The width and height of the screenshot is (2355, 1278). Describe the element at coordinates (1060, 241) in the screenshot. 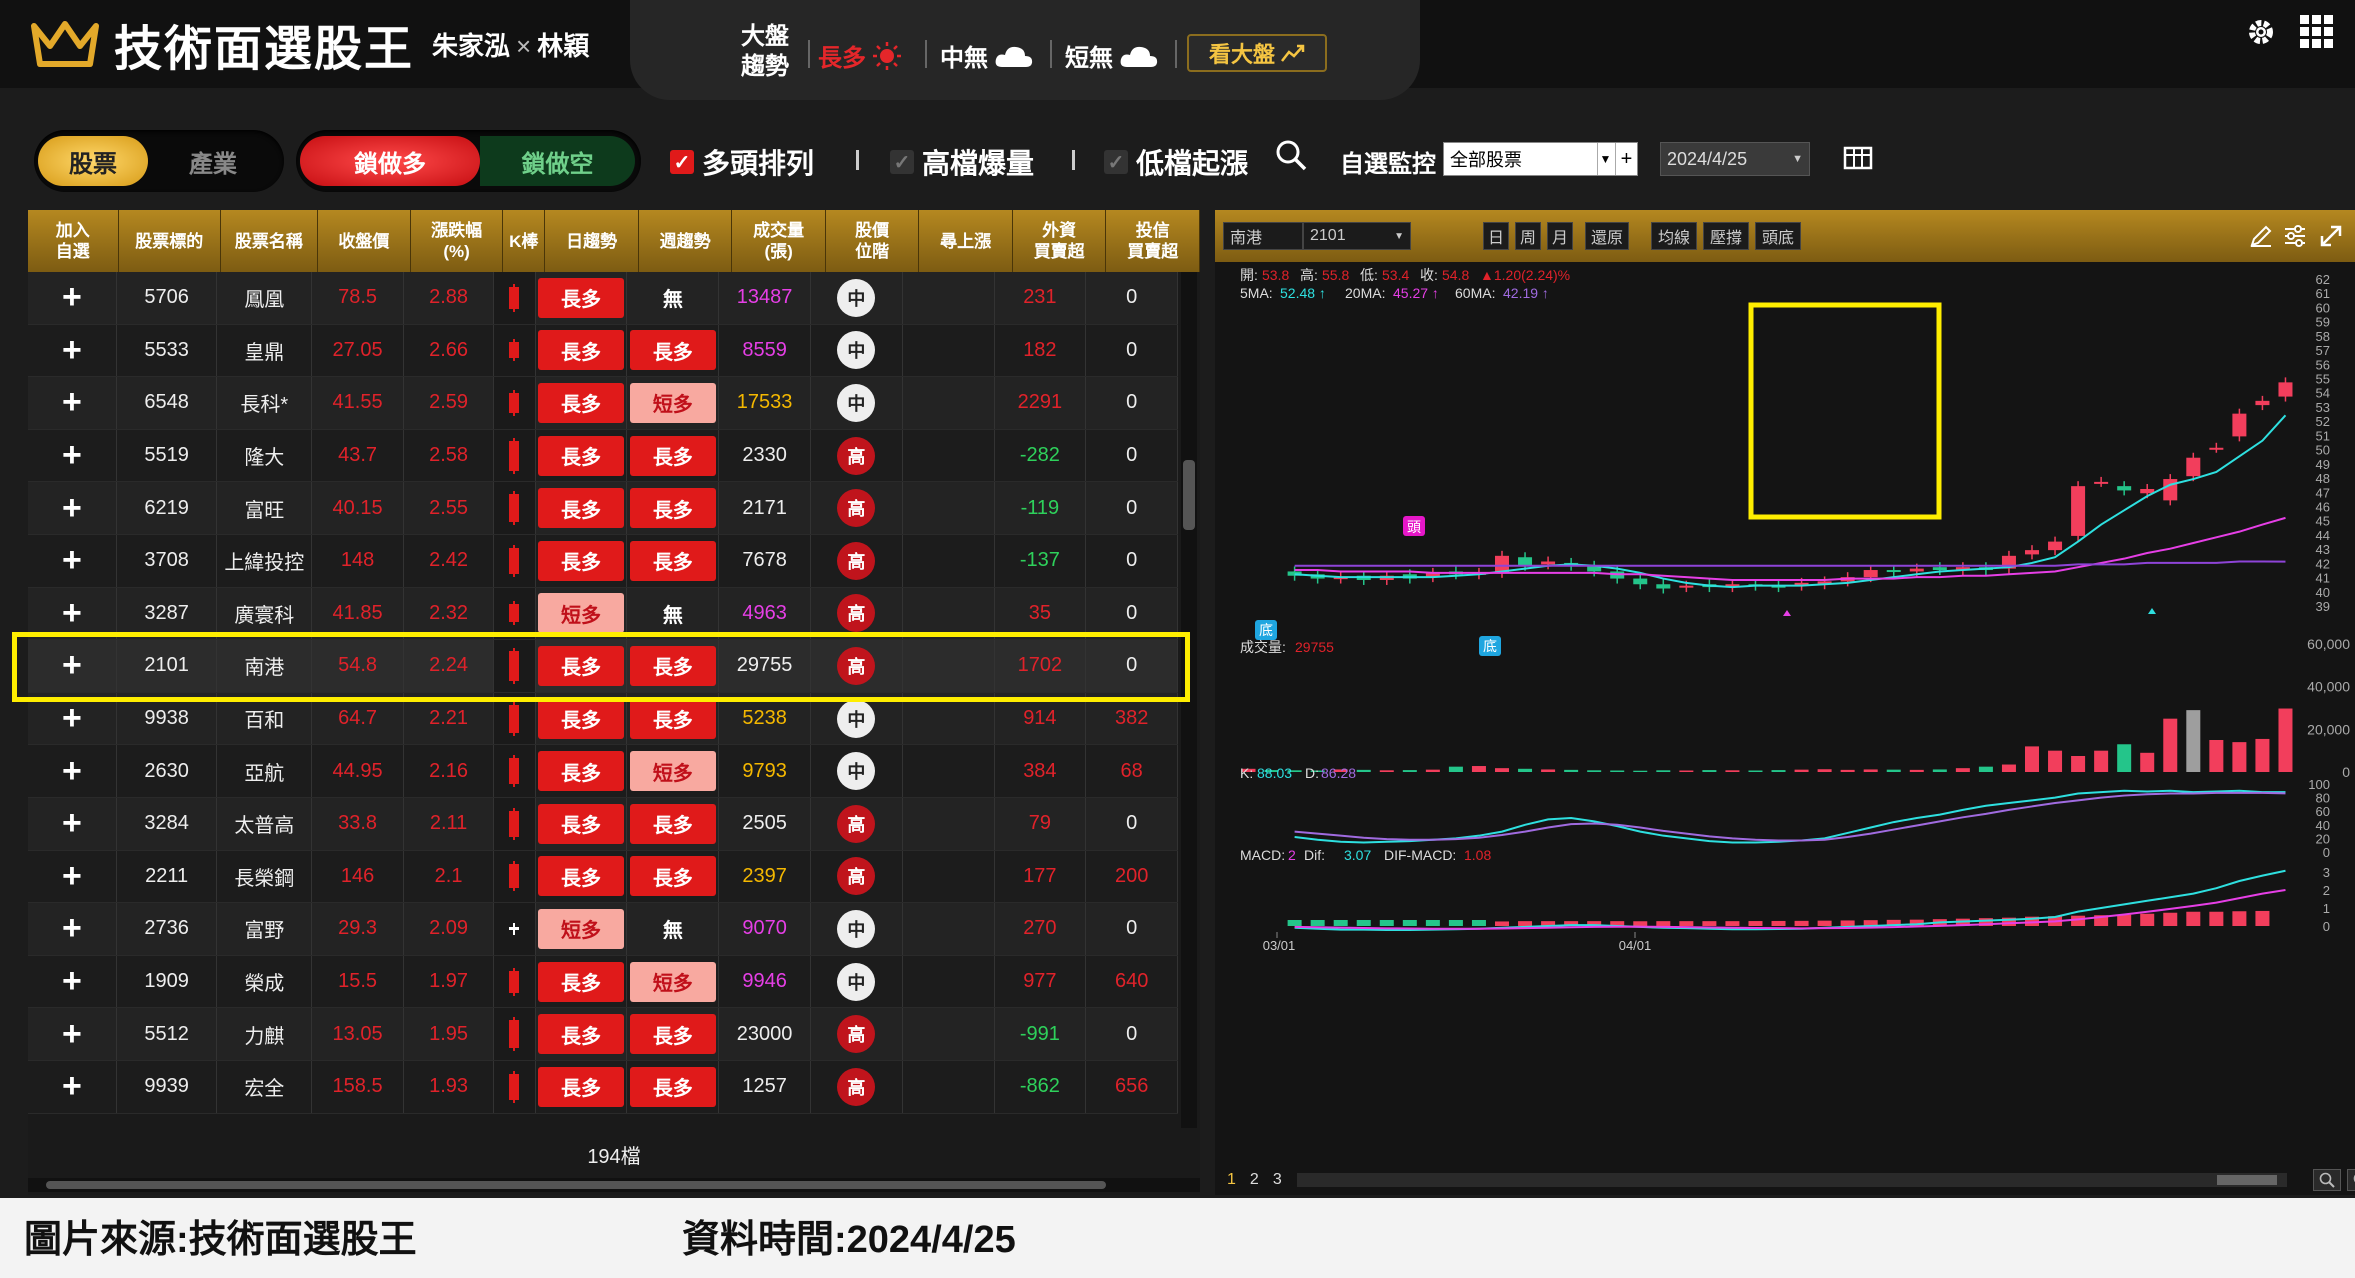

I see `column-header: 外資 買賣超` at that location.